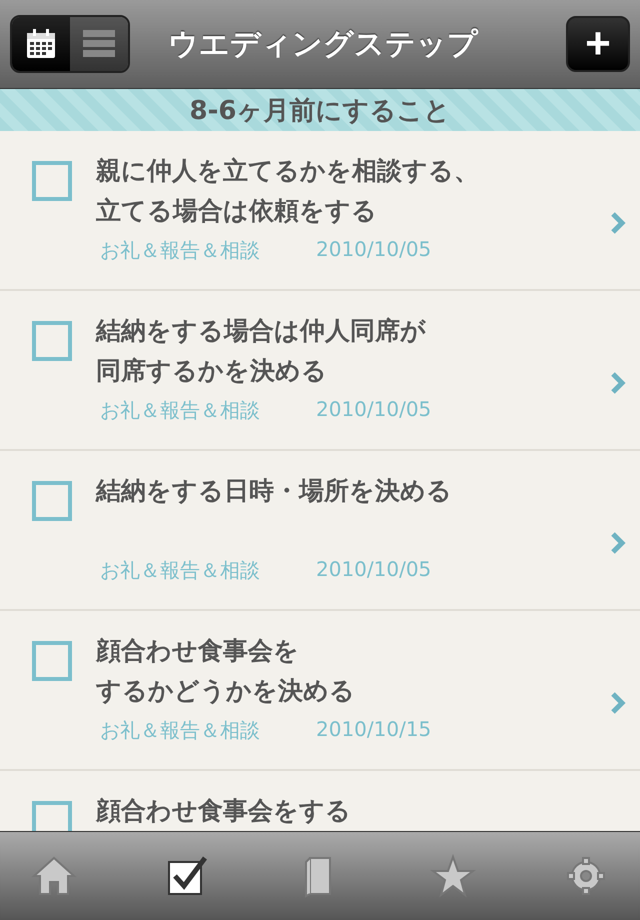  What do you see at coordinates (287, 171) in the screenshot?
I see `task-title: 親に仲人を立てるかを相談する、` at bounding box center [287, 171].